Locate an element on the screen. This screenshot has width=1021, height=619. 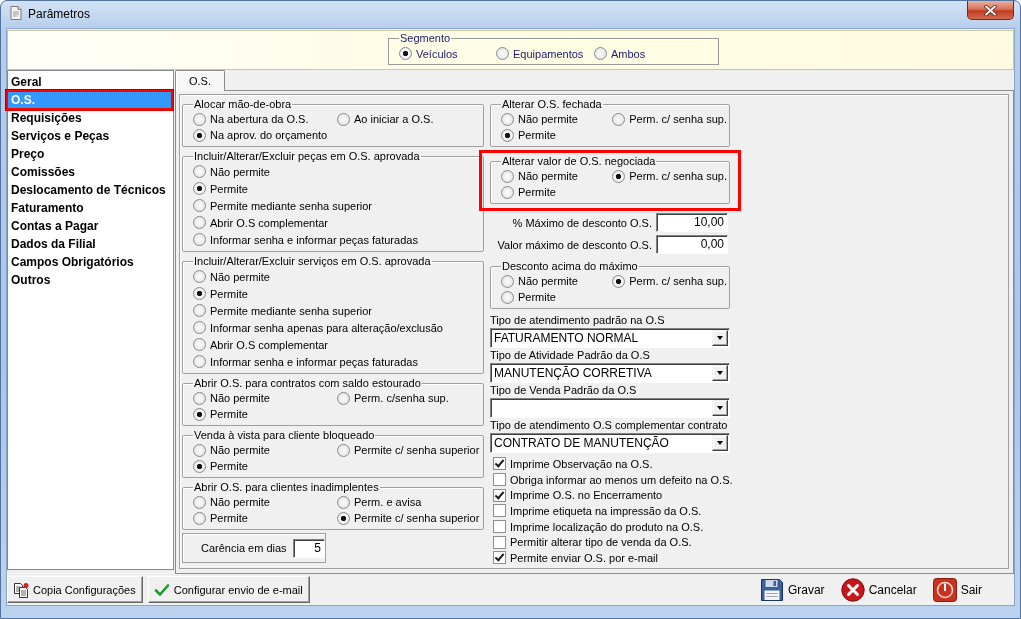
field-label: Carência em dias is located at coordinates (244, 548).